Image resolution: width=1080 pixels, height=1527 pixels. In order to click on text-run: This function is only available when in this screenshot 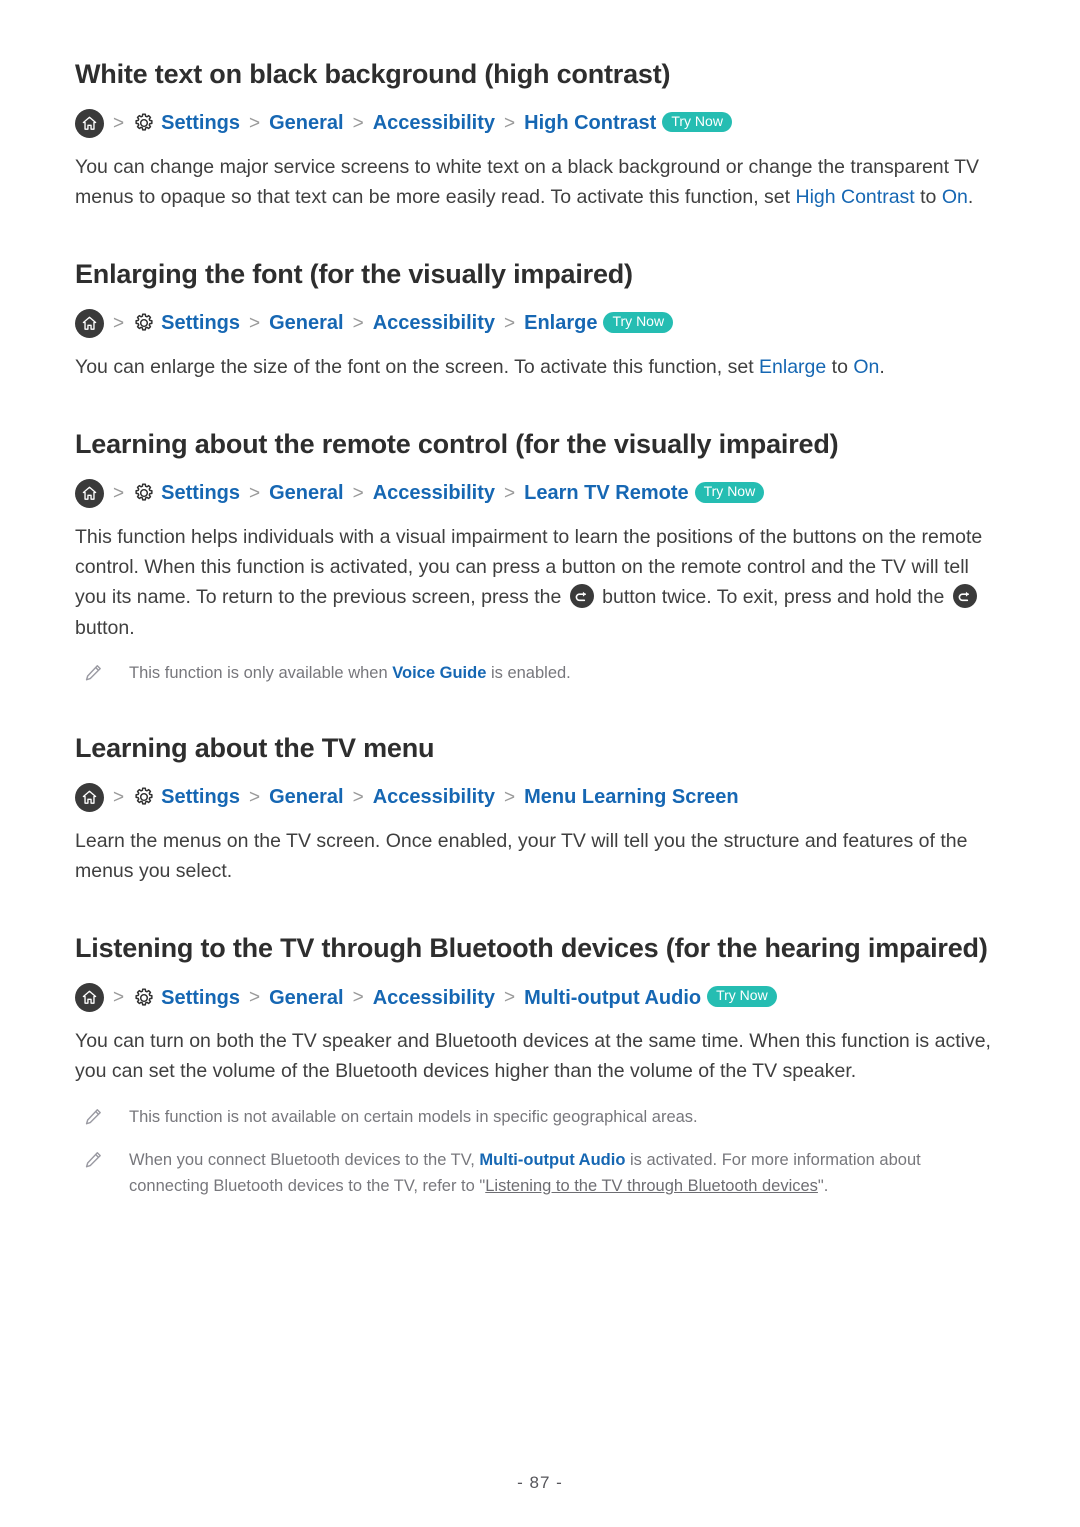, I will do `click(261, 672)`.